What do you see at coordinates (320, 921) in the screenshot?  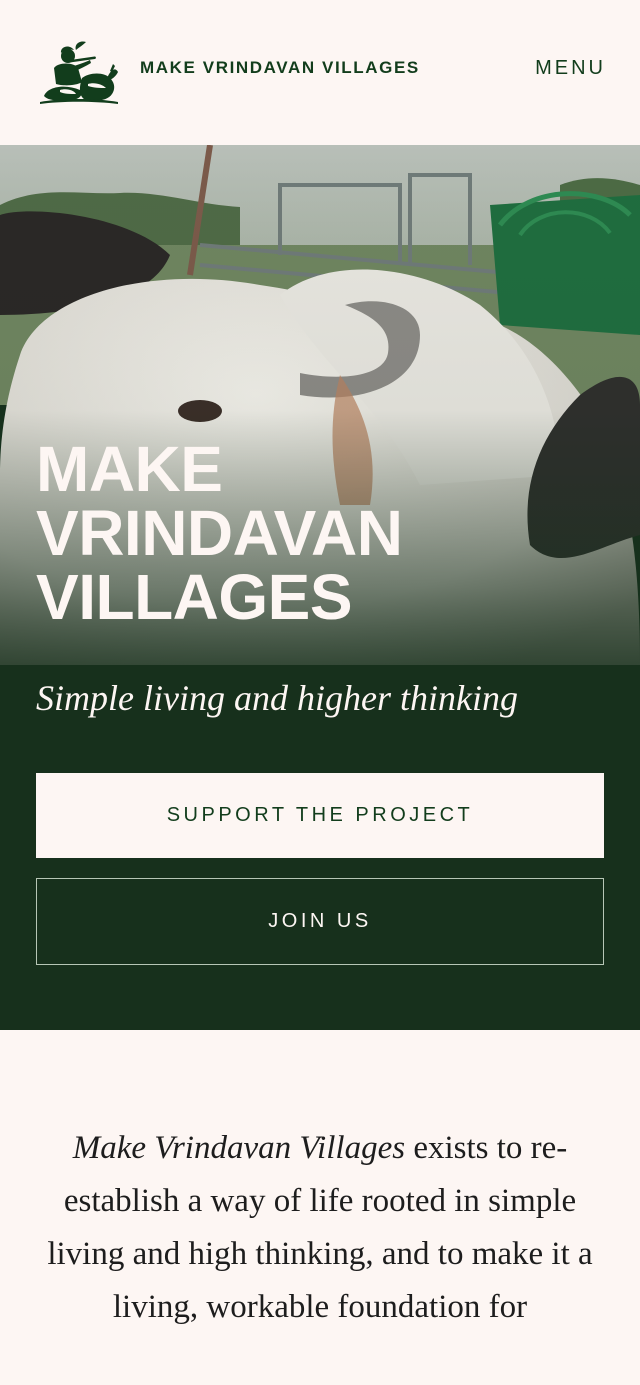 I see `join-us-button: JOIN US` at bounding box center [320, 921].